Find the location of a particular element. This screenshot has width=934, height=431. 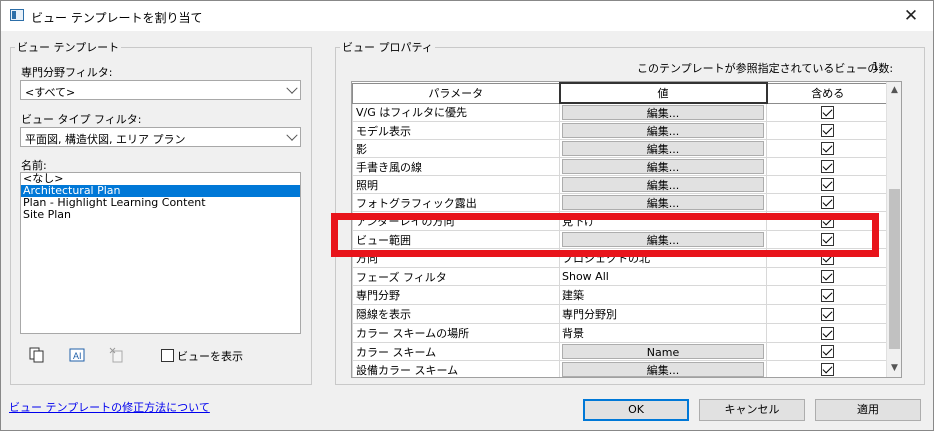

parameter-cell: 専門分野 is located at coordinates (456, 295).